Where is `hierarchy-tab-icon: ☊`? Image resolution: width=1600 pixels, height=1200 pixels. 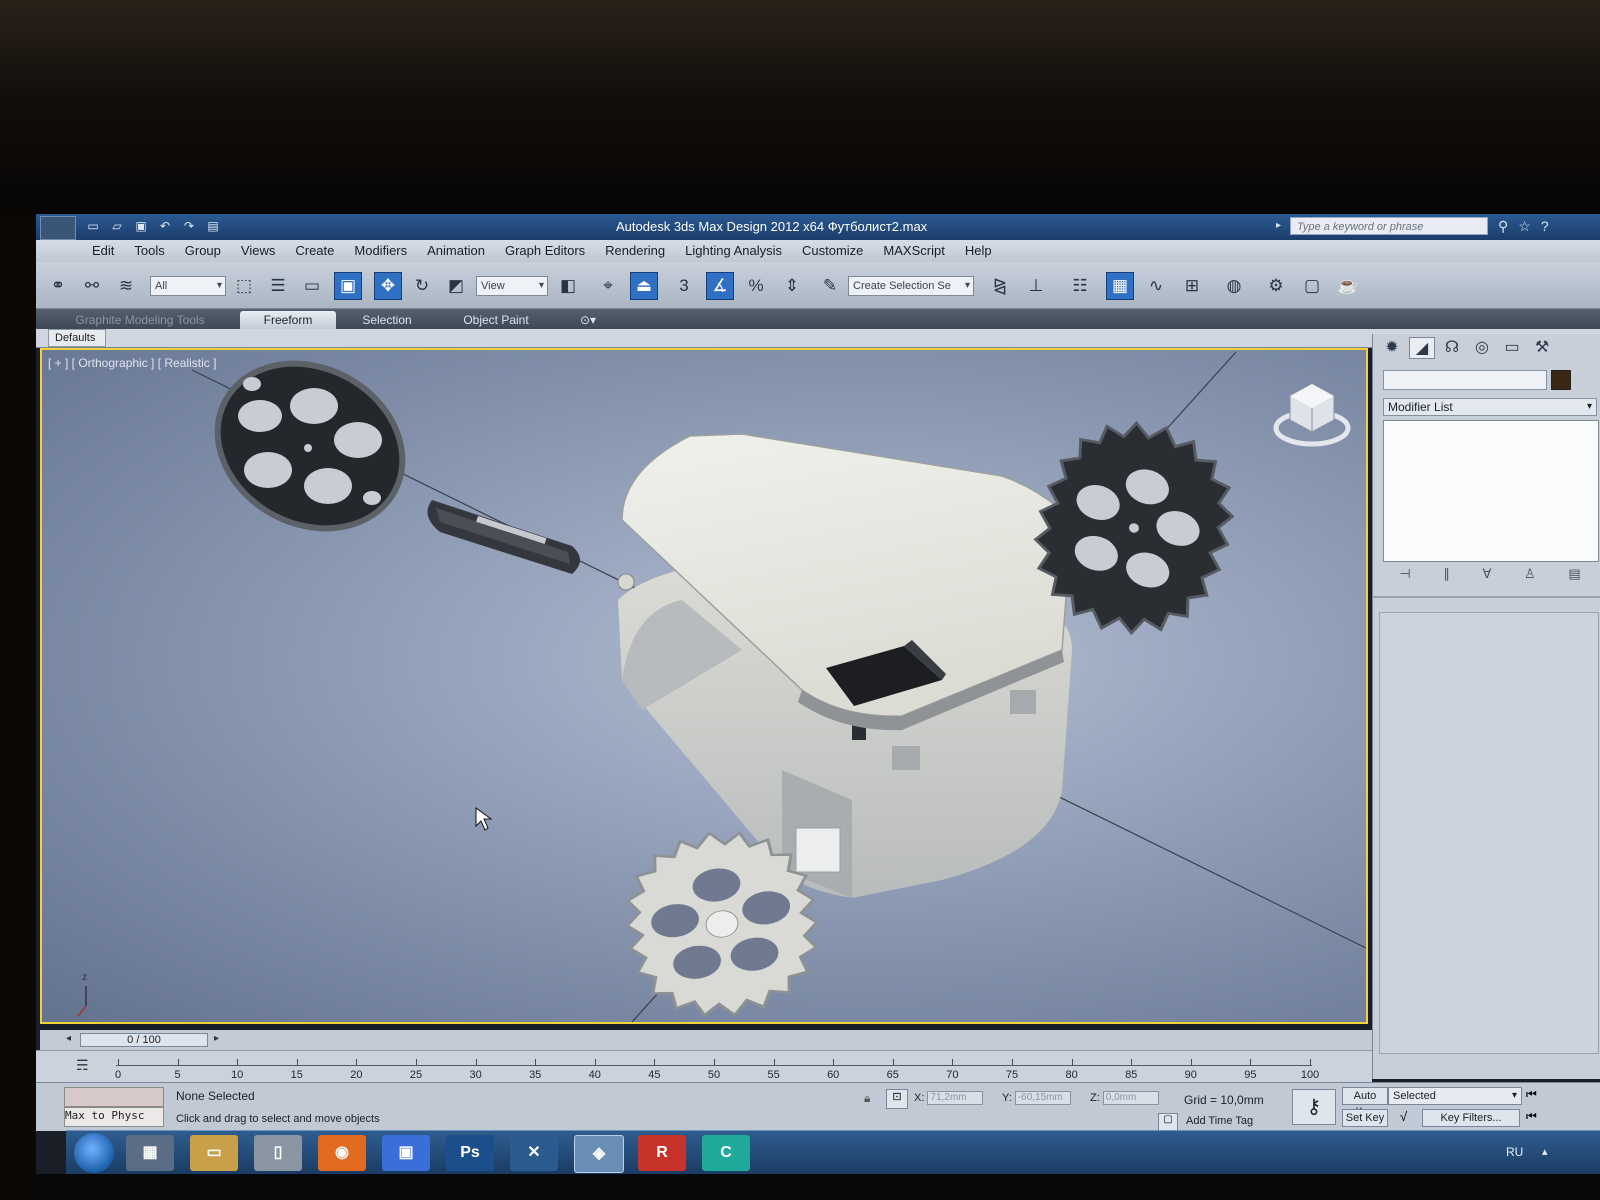
hierarchy-tab-icon: ☊ is located at coordinates (1452, 348).